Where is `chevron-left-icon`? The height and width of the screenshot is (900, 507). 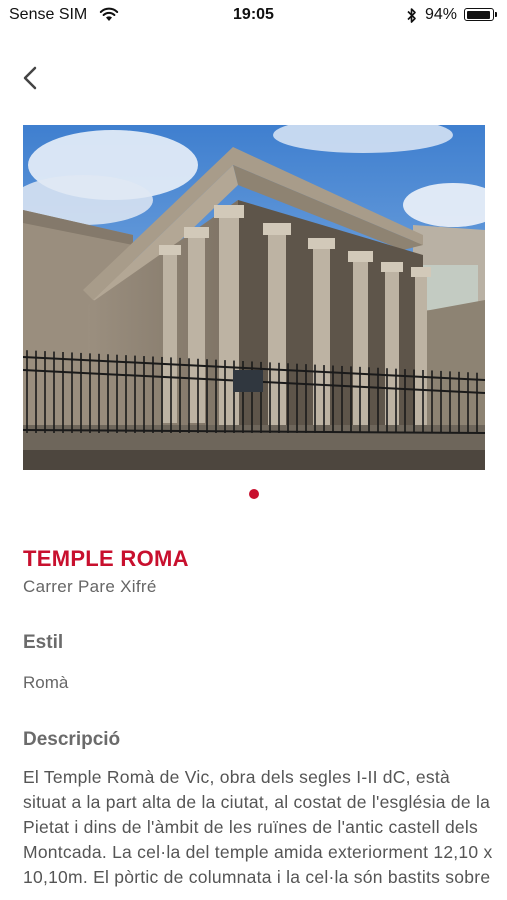
chevron-left-icon is located at coordinates (30, 78).